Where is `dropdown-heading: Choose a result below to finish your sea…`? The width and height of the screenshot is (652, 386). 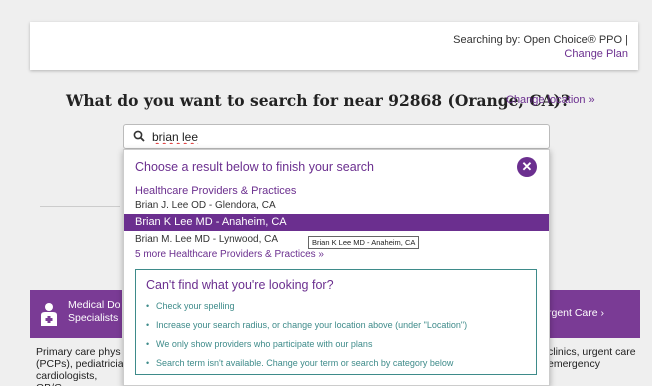
dropdown-heading: Choose a result below to finish your sea… is located at coordinates (255, 167).